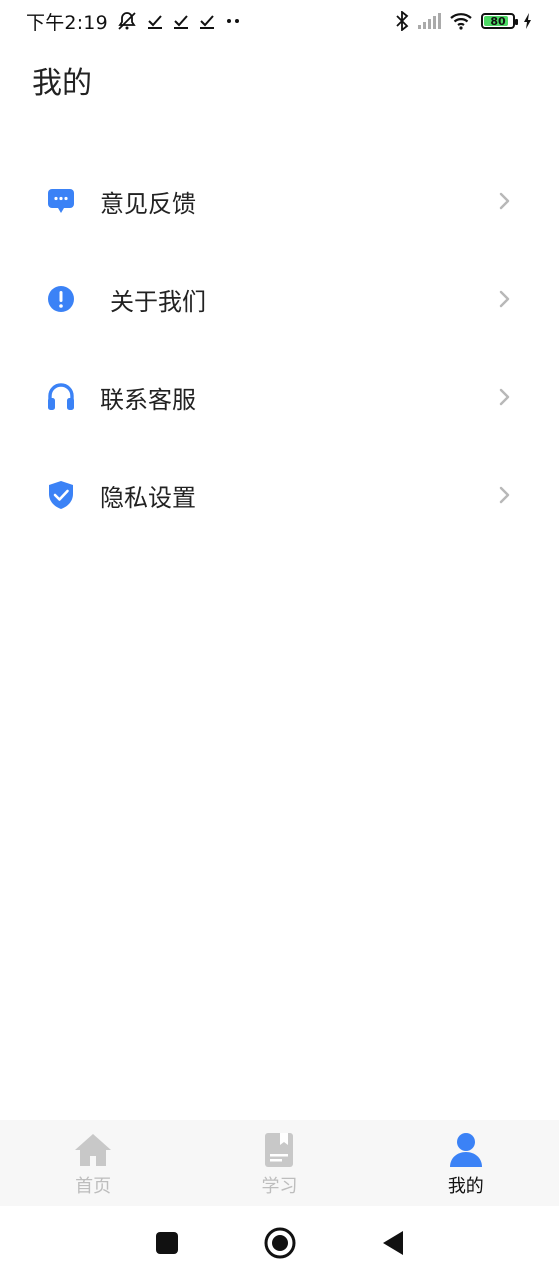  I want to click on battery-icon: 80, so click(499, 21).